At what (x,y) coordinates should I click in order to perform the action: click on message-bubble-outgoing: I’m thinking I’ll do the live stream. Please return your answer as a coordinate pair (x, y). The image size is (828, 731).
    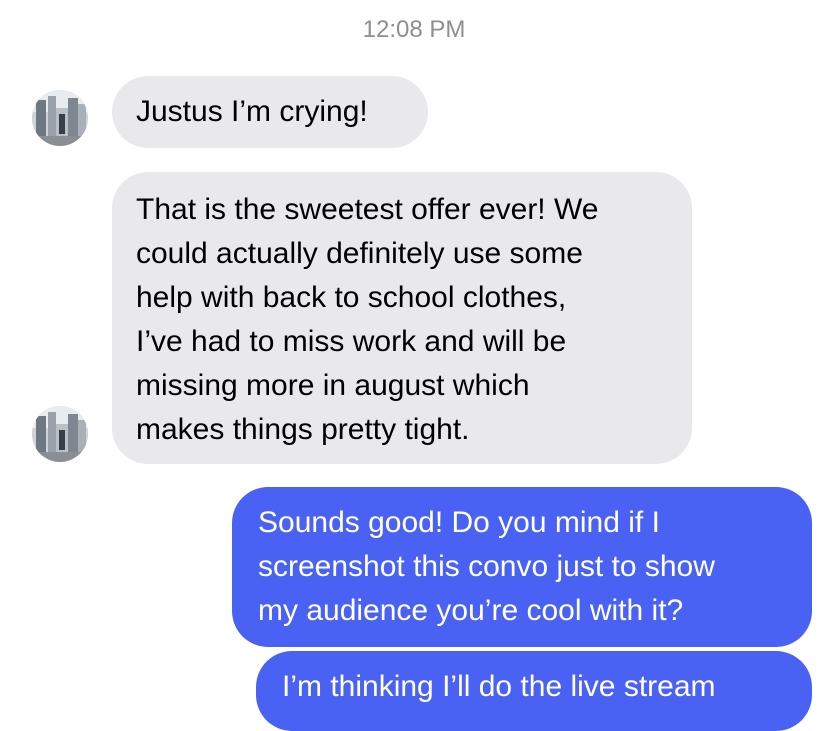
    Looking at the image, I should click on (534, 691).